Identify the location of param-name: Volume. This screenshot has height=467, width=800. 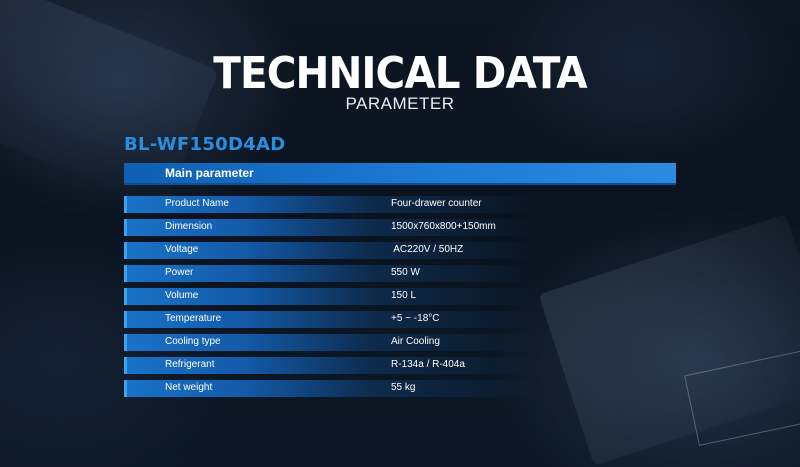
(182, 295).